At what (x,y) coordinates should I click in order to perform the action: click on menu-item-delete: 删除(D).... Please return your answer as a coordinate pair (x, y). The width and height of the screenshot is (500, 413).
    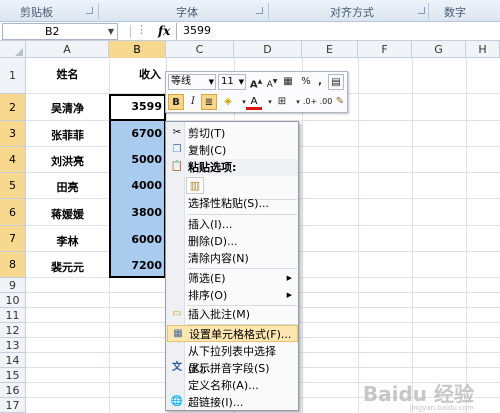
    Looking at the image, I should click on (232, 241).